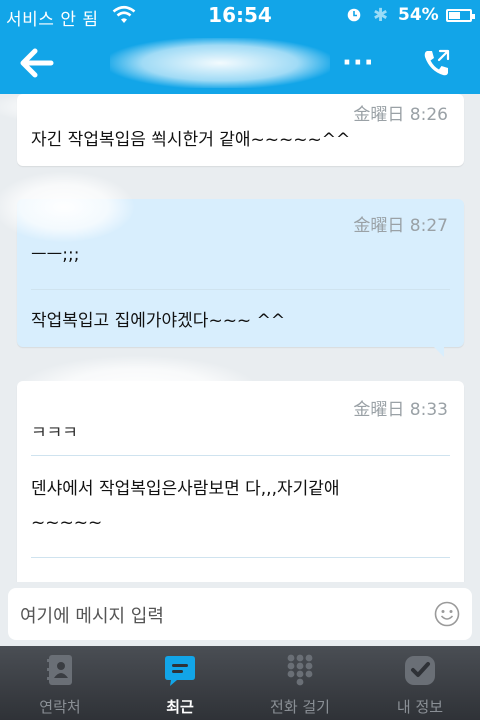 The image size is (480, 720). What do you see at coordinates (400, 226) in the screenshot?
I see `message-timestamp: 金曜日 8:27` at bounding box center [400, 226].